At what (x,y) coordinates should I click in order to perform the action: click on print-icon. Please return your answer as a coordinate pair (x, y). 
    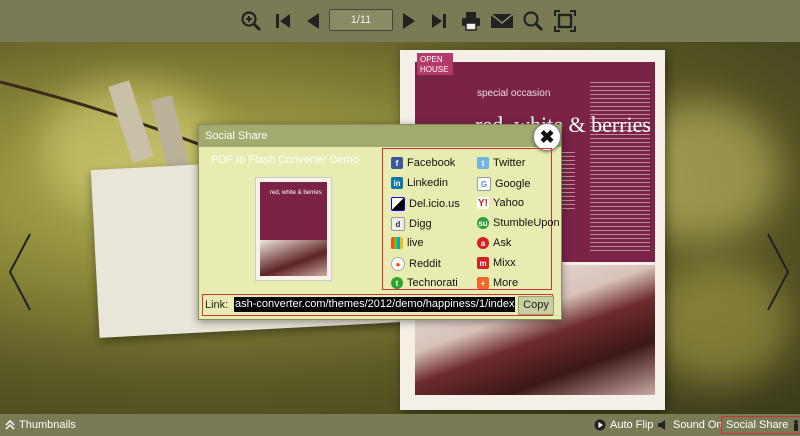
    Looking at the image, I should click on (471, 21).